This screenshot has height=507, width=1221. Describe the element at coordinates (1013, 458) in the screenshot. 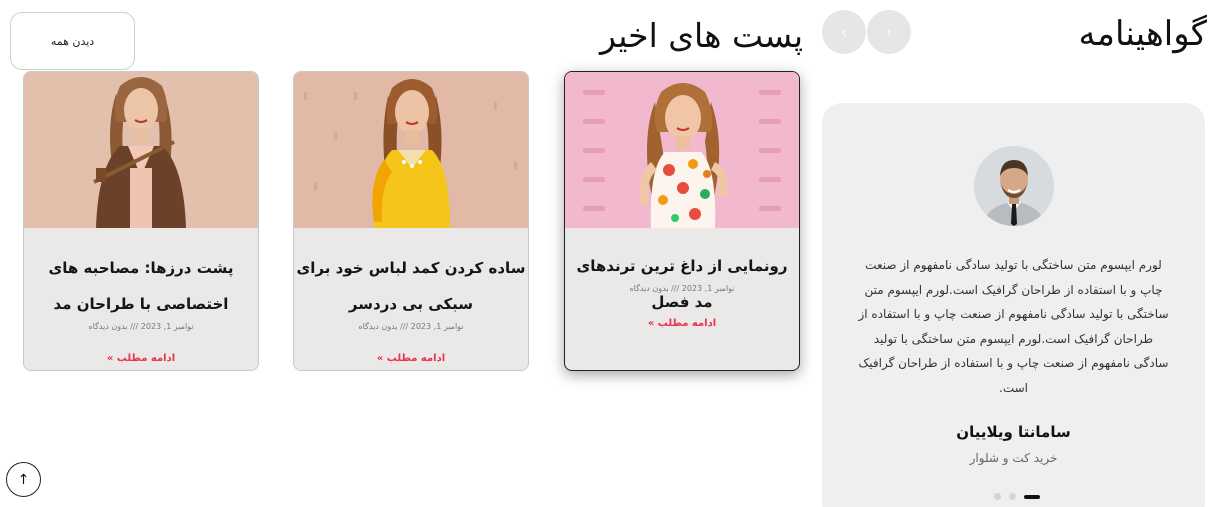

I see `testimonial-author-role: خرید کت و شلوار` at that location.